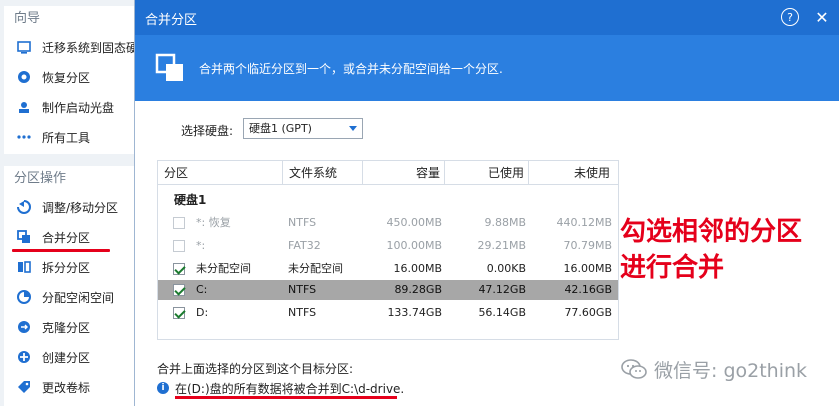  I want to click on cell-partition: *: 恢复, so click(213, 222).